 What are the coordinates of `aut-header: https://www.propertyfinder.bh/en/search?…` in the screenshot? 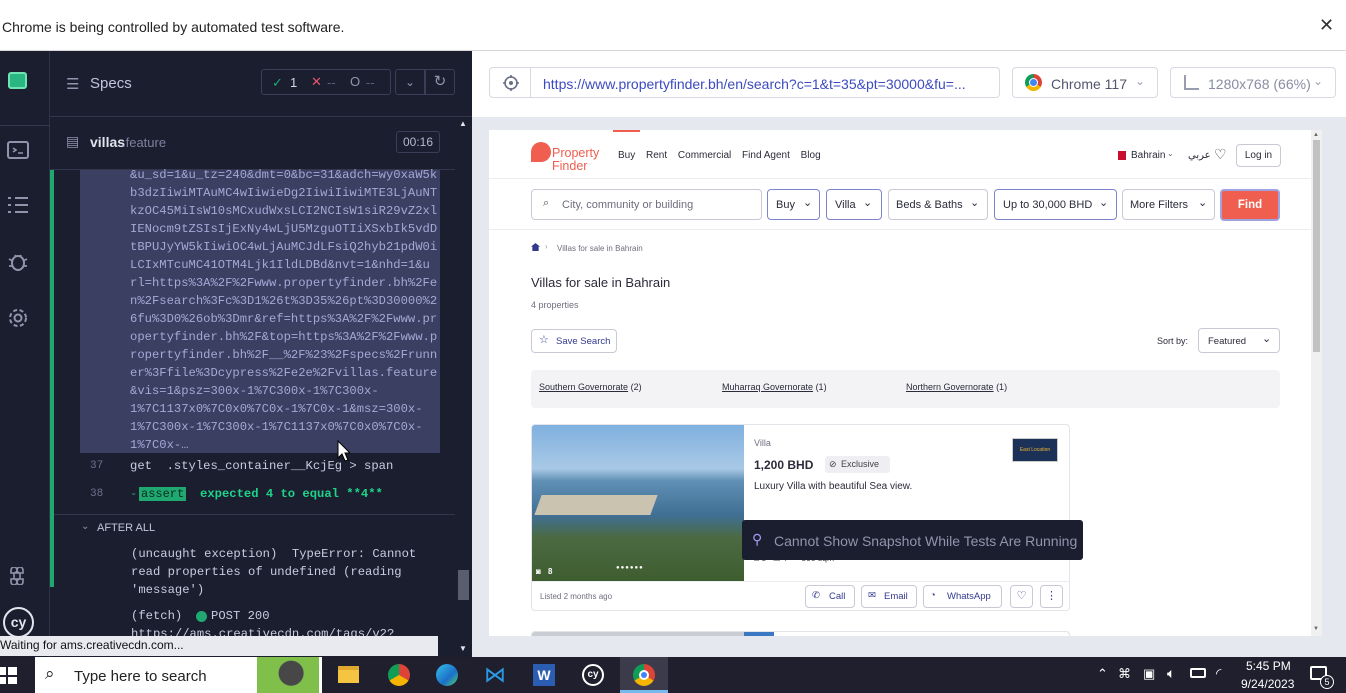 It's located at (909, 84).